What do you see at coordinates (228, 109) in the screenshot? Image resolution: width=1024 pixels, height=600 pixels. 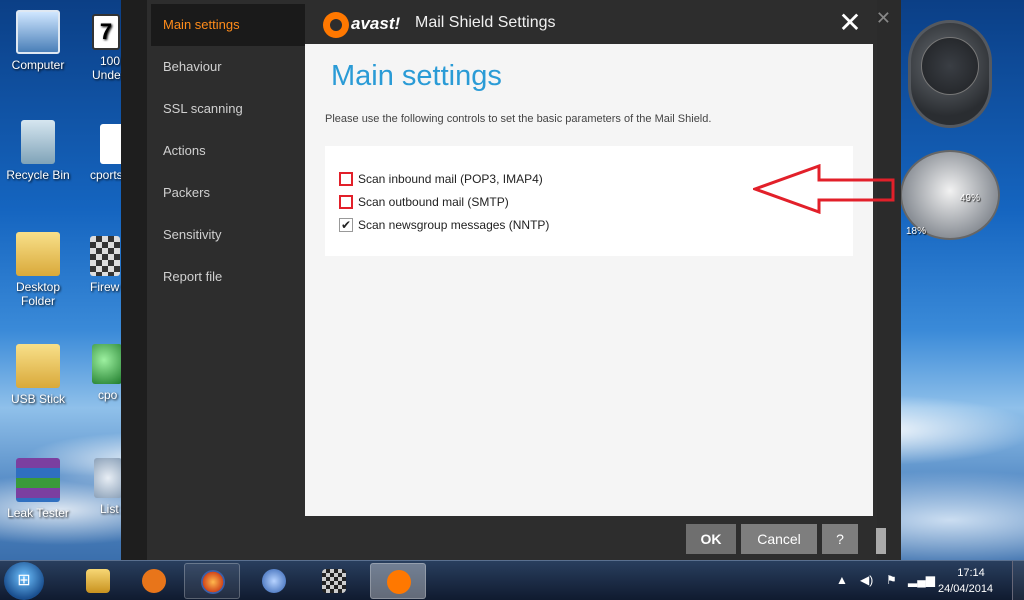 I see `sidebar-item-ssl-scanning: SSL scanning` at bounding box center [228, 109].